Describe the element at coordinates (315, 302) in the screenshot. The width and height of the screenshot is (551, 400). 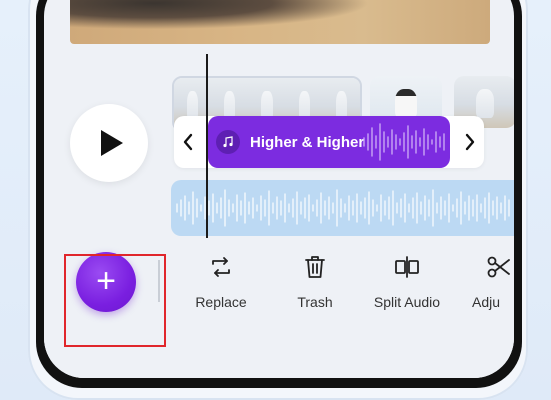
I see `trash-label: Trash` at that location.